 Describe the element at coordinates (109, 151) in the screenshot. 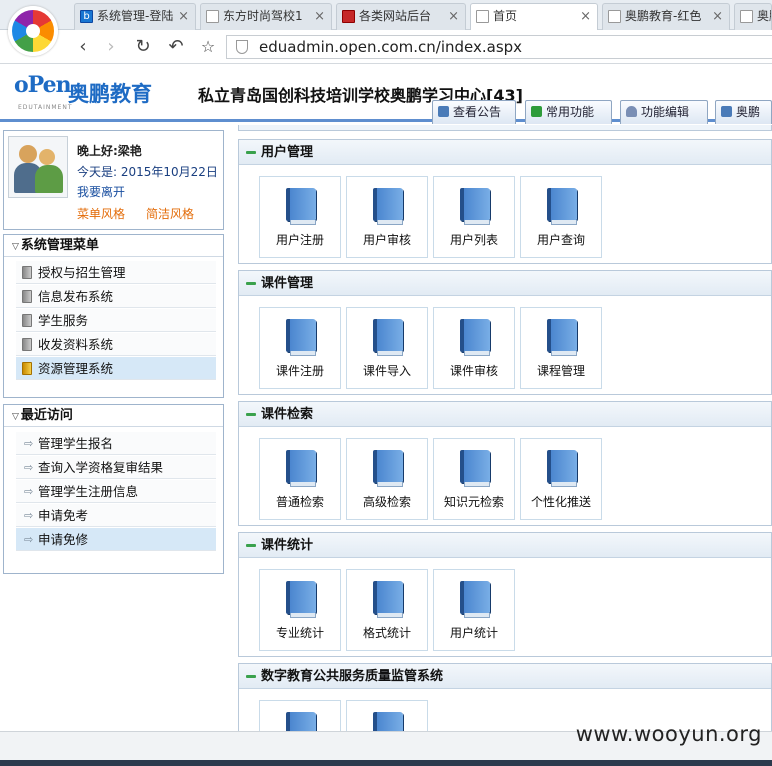

I see `greeting: 晚上好:梁艳` at that location.